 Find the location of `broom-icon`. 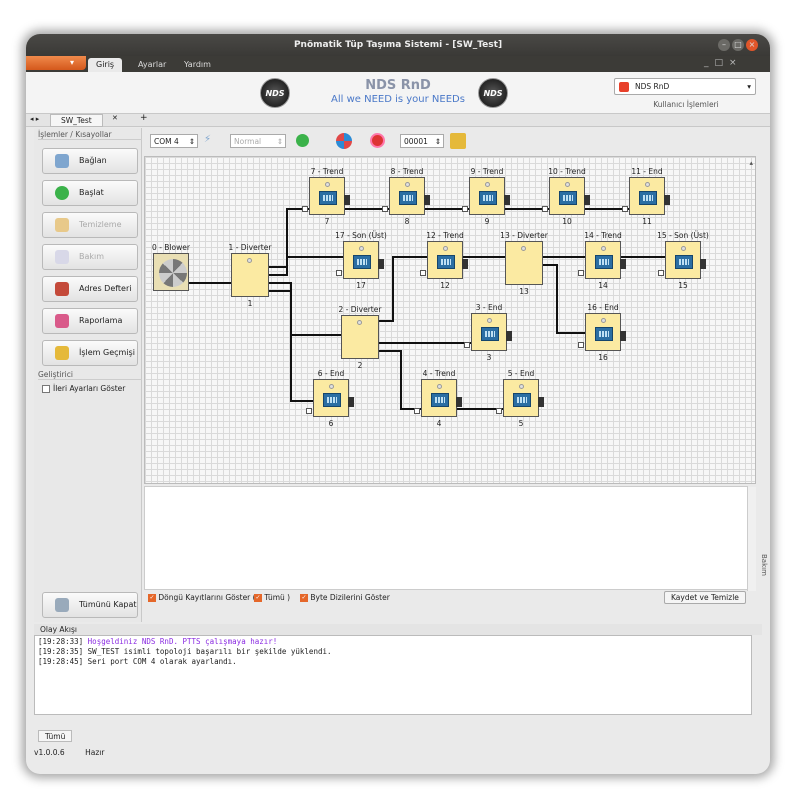

broom-icon is located at coordinates (458, 141).